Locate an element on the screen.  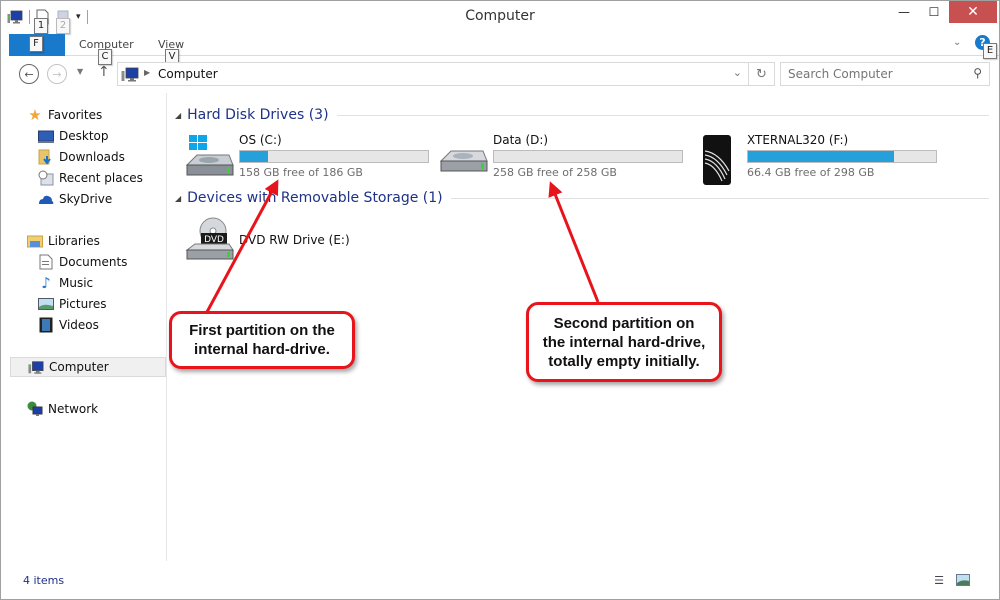
libraries-folder-icon is located at coordinates (35, 241).